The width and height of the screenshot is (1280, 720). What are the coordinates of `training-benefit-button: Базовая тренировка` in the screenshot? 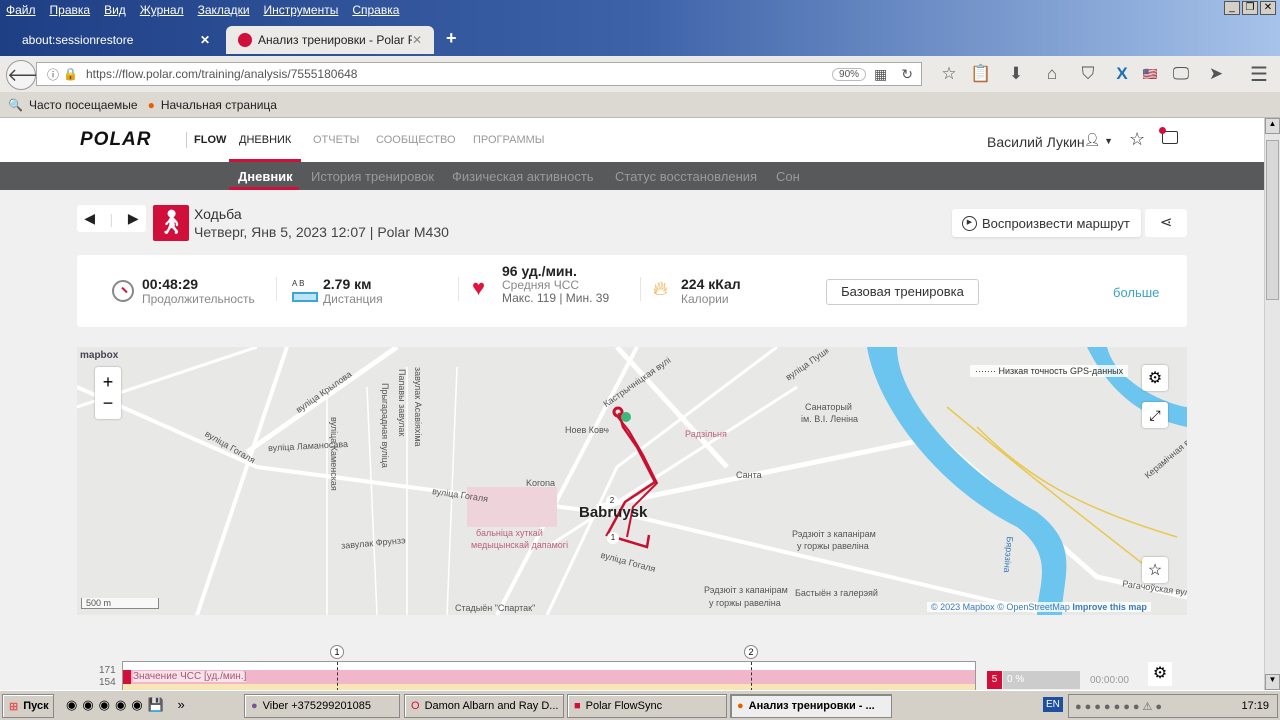 It's located at (902, 292).